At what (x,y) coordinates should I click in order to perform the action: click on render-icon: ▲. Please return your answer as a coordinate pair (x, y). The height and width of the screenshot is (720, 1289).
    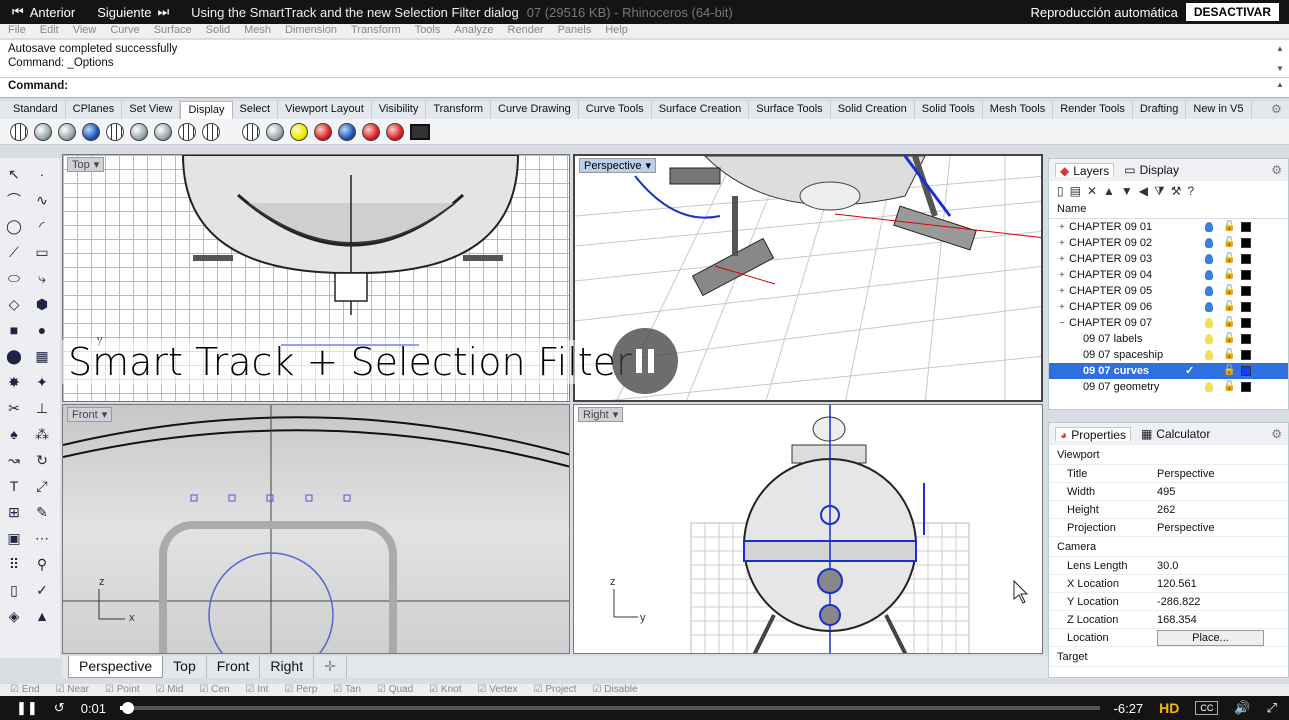
    Looking at the image, I should click on (42, 616).